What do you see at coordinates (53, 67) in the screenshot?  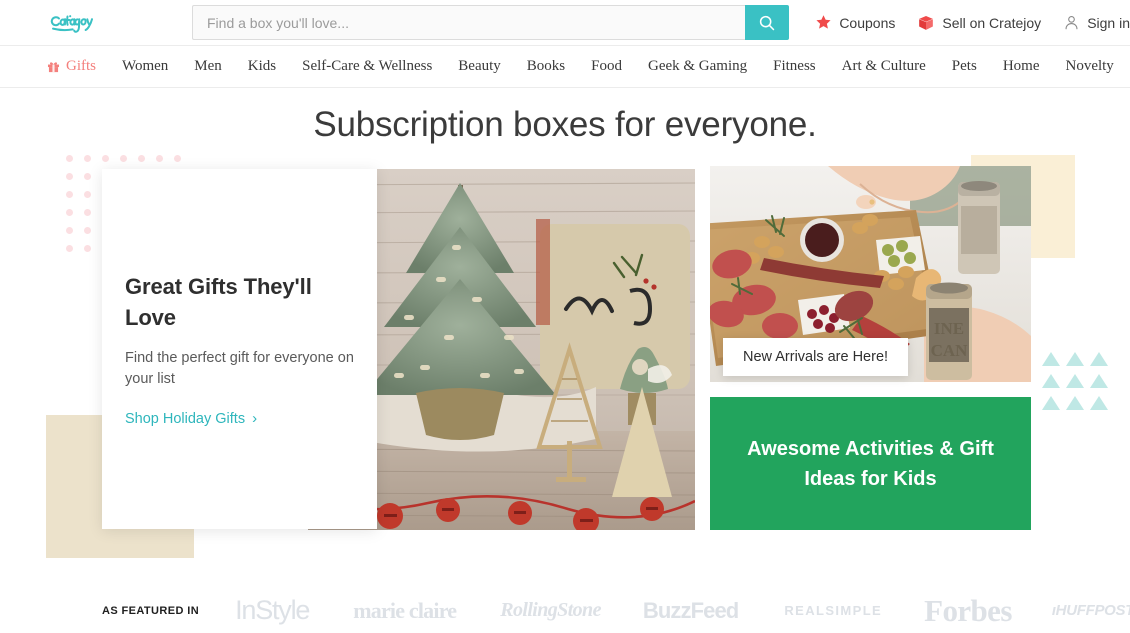 I see `gift-icon` at bounding box center [53, 67].